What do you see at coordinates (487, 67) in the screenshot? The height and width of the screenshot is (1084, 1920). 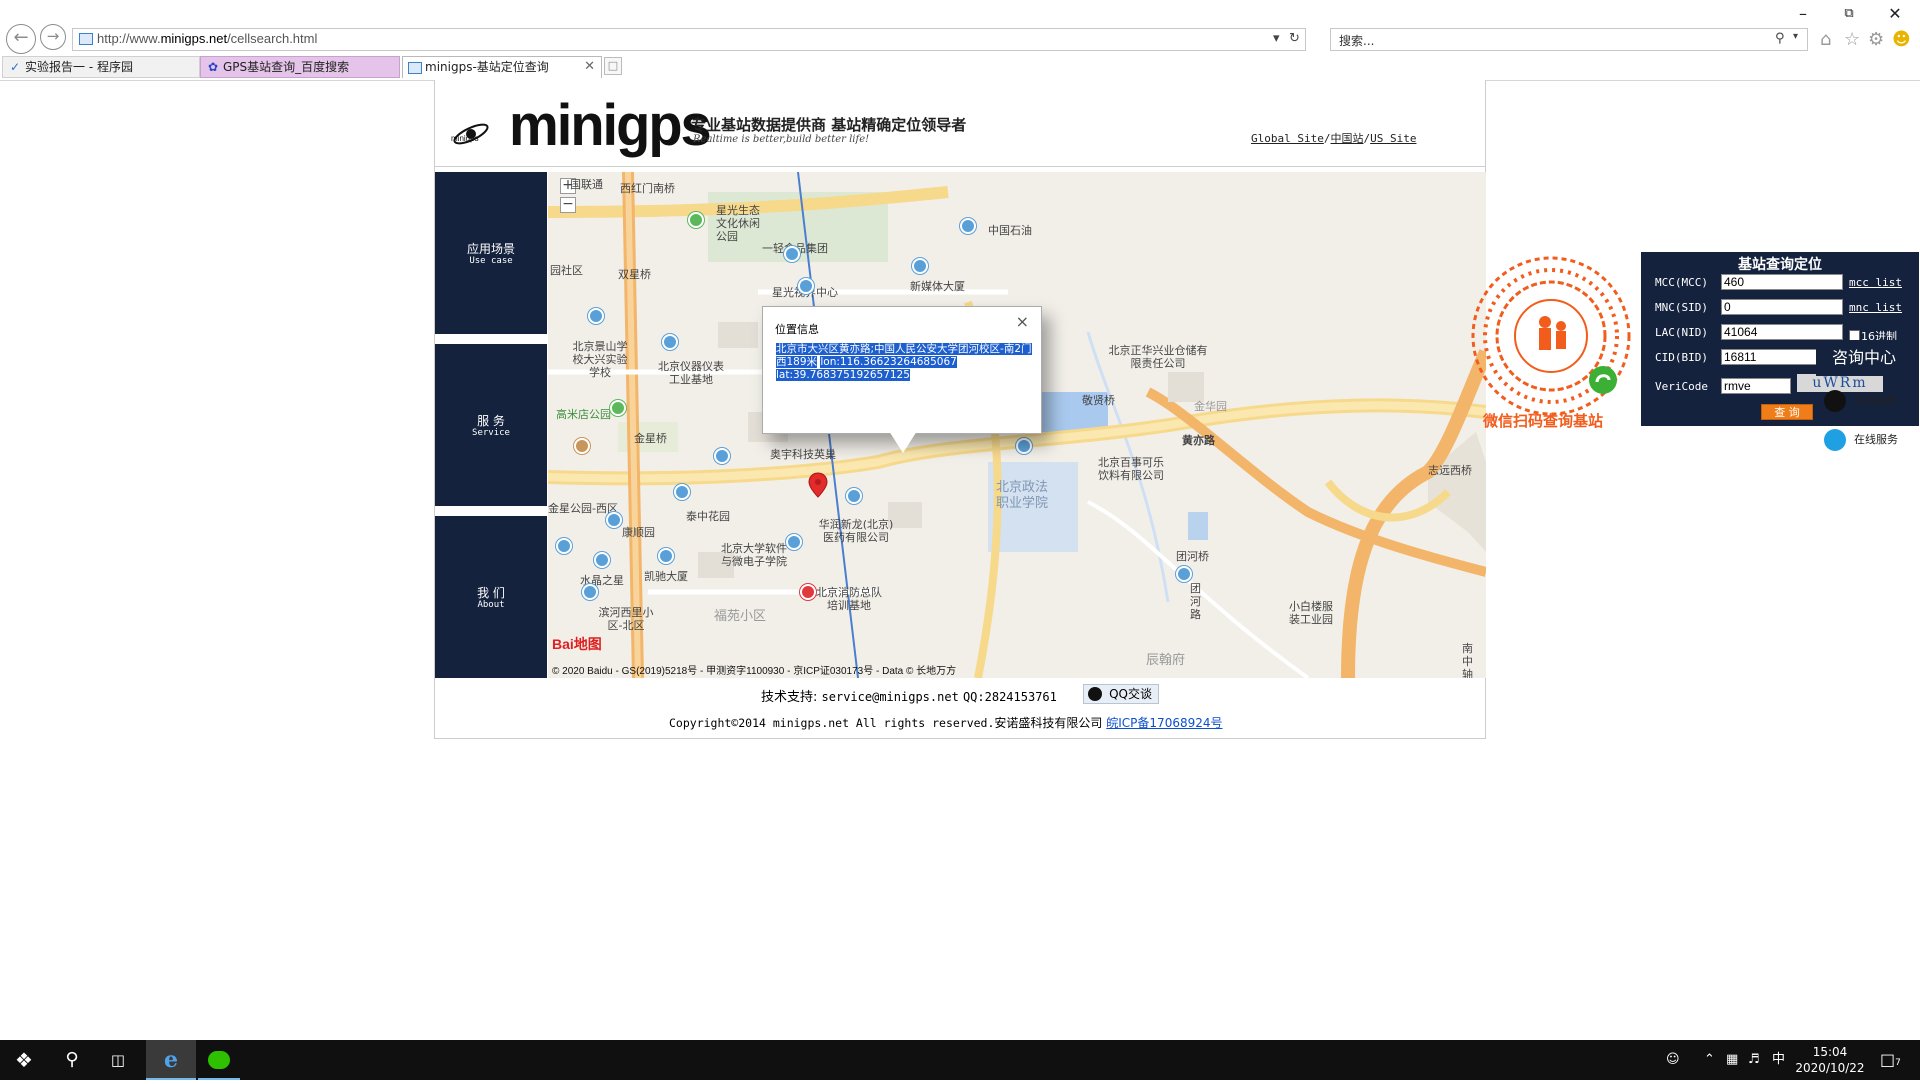 I see `tab-label: minigps-基站定位查询` at bounding box center [487, 67].